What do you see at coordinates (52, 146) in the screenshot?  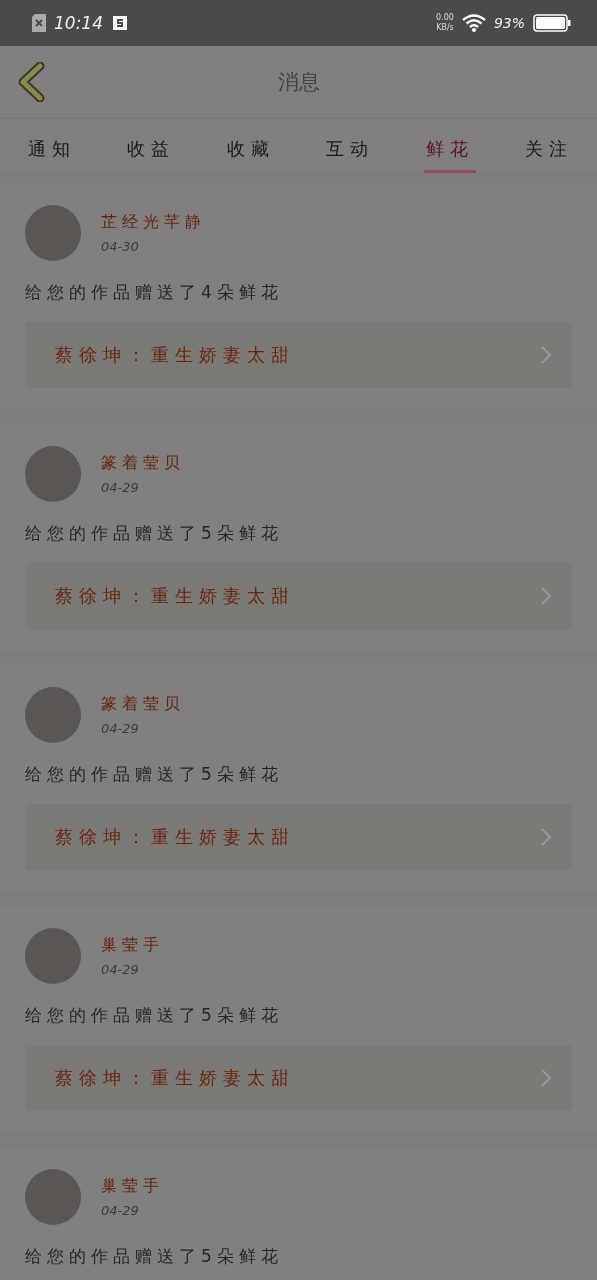 I see `tab: 通知` at bounding box center [52, 146].